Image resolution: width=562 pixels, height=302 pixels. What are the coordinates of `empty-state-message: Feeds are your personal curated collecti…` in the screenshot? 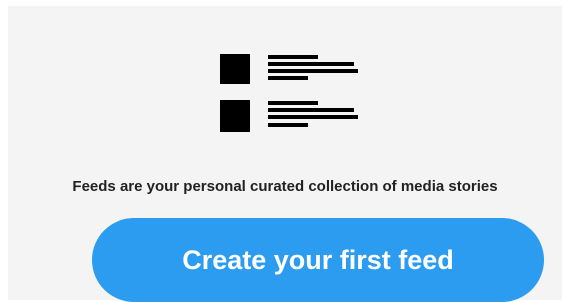 It's located at (285, 186).